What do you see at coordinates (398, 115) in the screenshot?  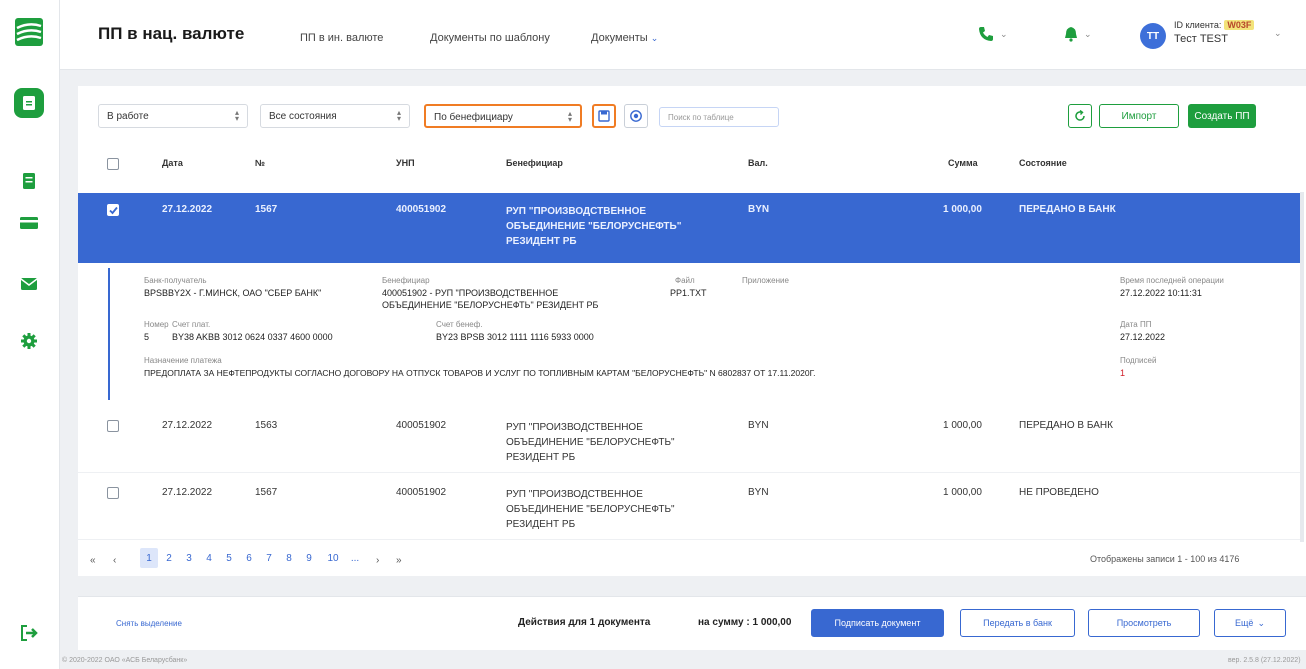 I see `updown-arrows-icon: ▴ ▾` at bounding box center [398, 115].